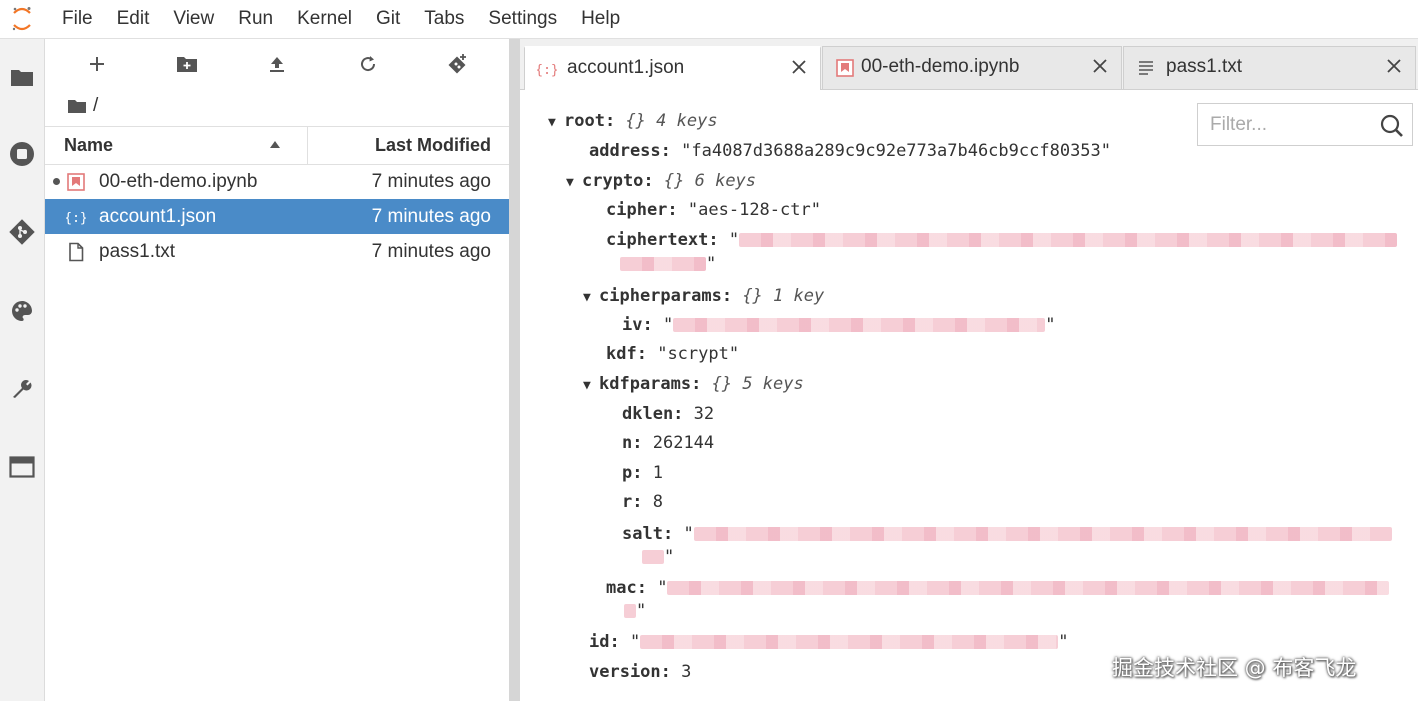 The height and width of the screenshot is (701, 1418). Describe the element at coordinates (22, 311) in the screenshot. I see `palette-icon` at that location.